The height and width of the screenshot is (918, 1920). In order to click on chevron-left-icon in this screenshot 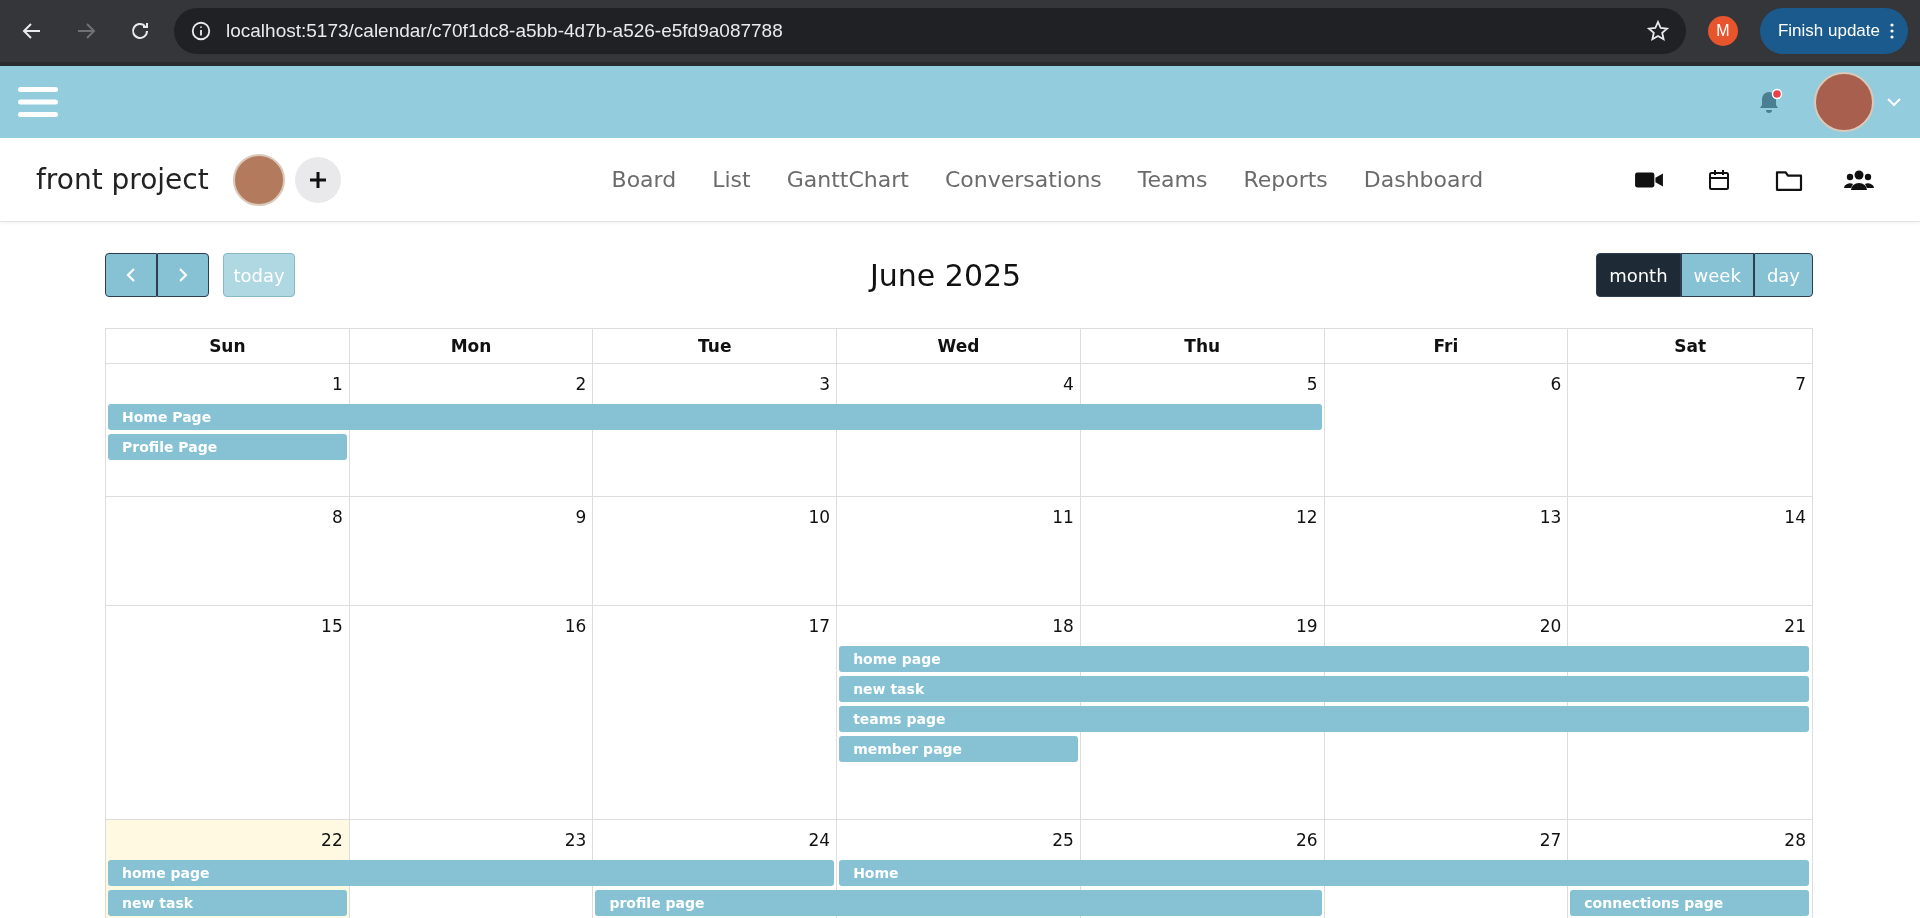, I will do `click(131, 275)`.